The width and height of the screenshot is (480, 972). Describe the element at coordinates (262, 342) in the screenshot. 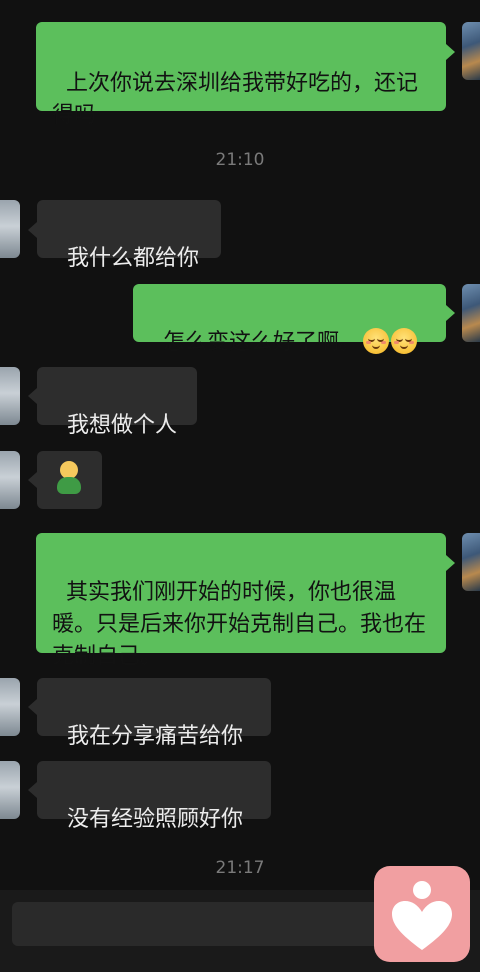

I see `message-text: 怎么变这么好了啊。` at that location.